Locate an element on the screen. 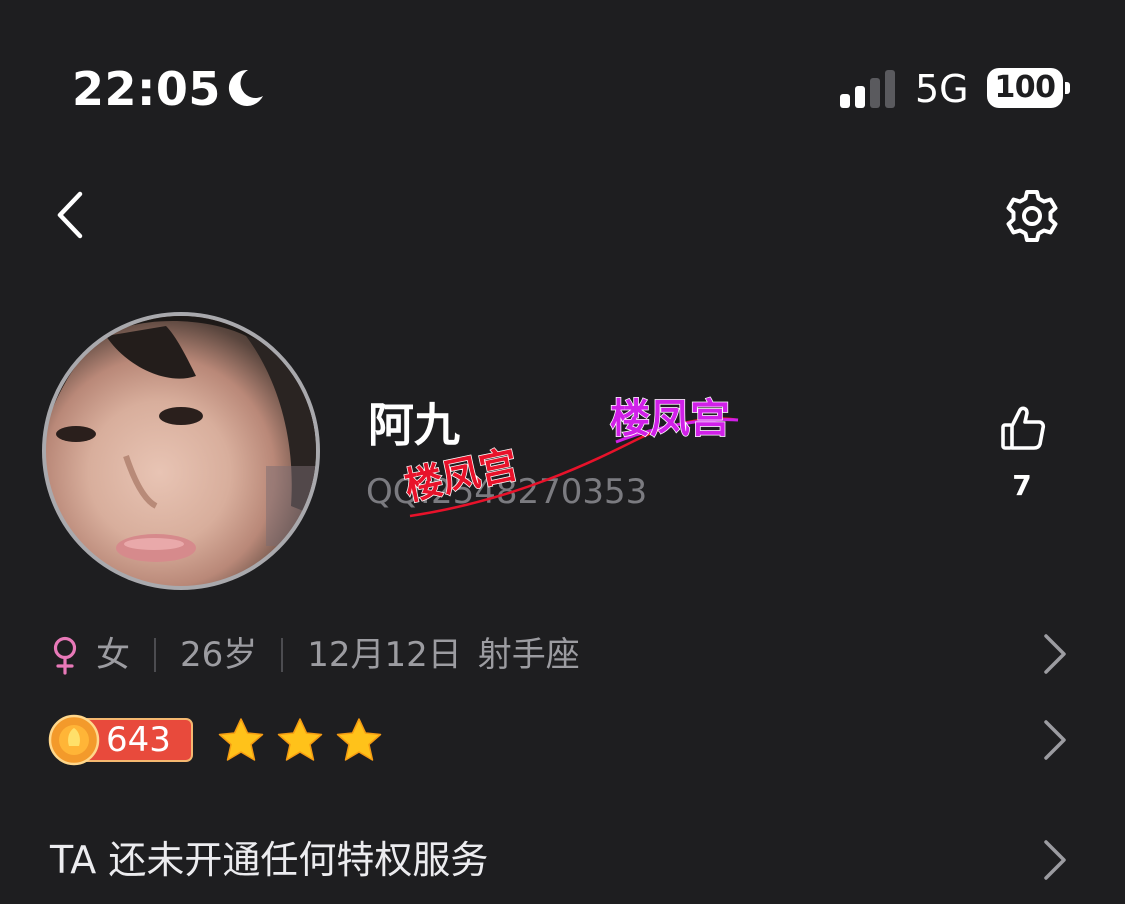  watermark-text-upper: 楼凤宫 is located at coordinates (670, 419).